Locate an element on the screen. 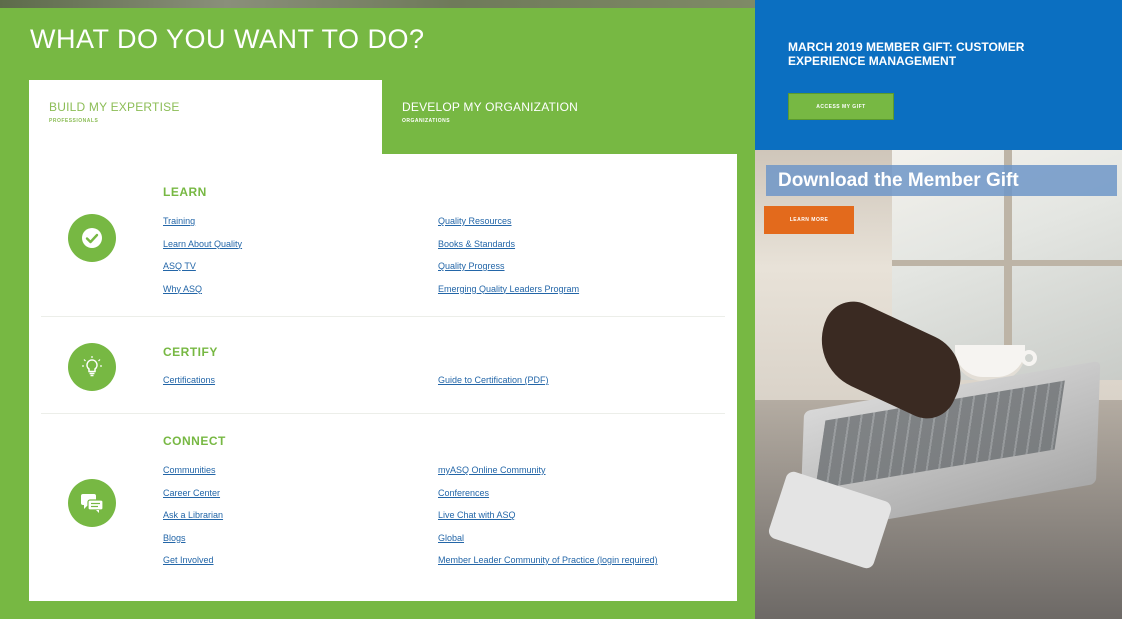 Image resolution: width=1122 pixels, height=619 pixels. link-guide-to-certification: Guide to Certification (PDF) is located at coordinates (493, 380).